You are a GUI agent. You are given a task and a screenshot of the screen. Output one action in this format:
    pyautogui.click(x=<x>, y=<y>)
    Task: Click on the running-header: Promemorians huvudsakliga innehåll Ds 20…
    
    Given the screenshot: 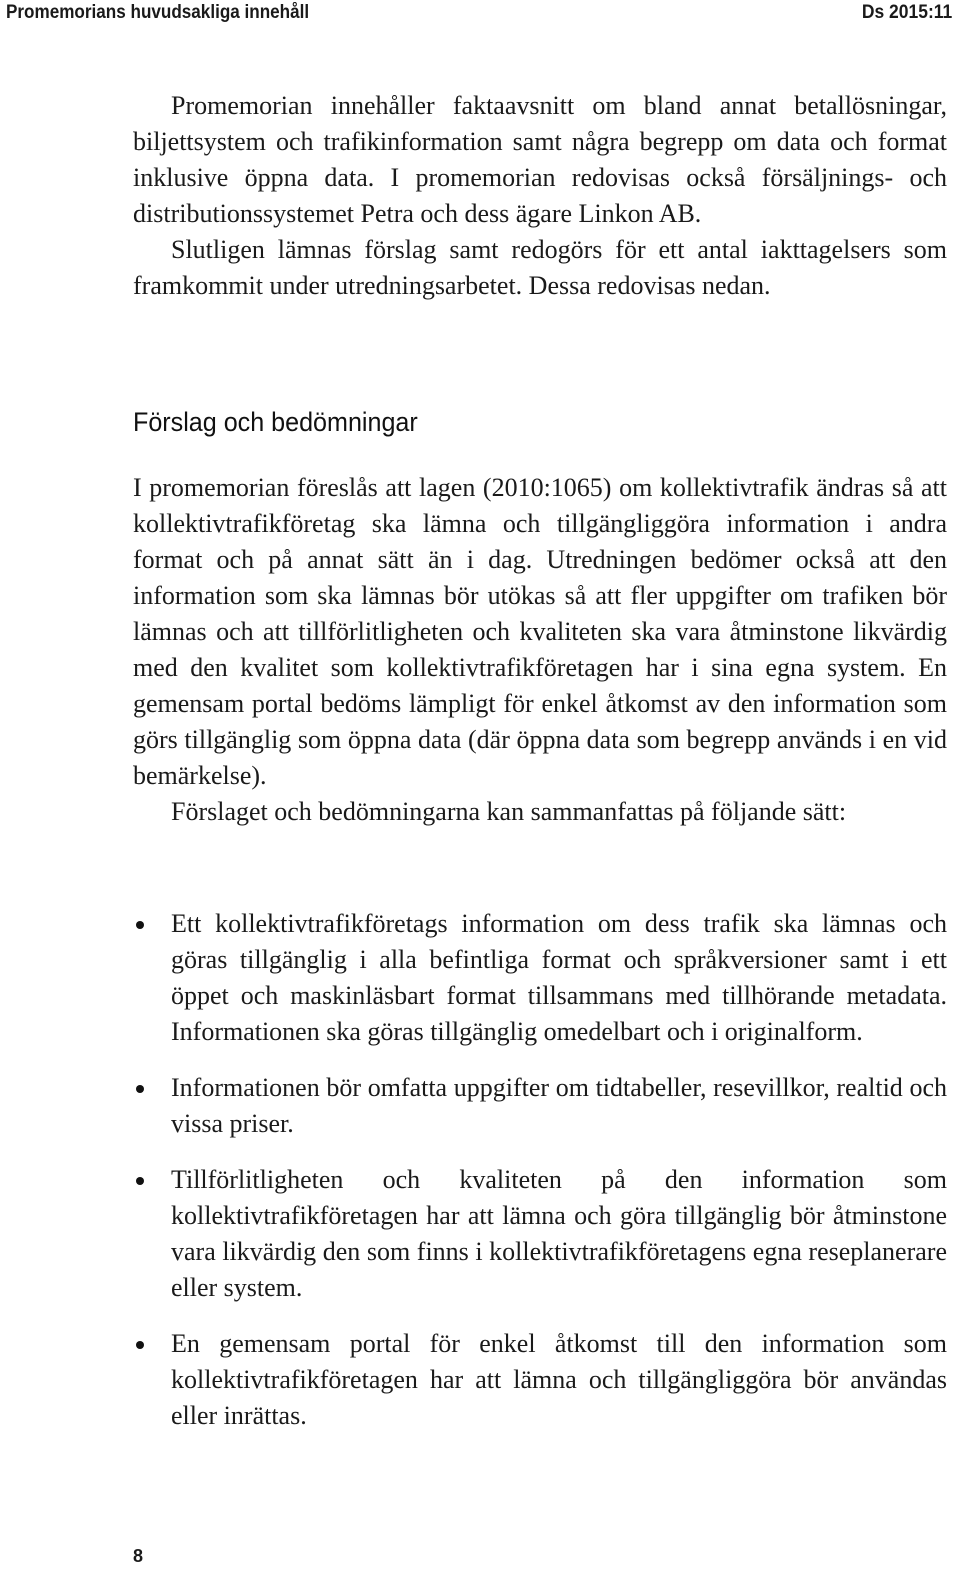 What is the action you would take?
    pyautogui.click(x=480, y=13)
    